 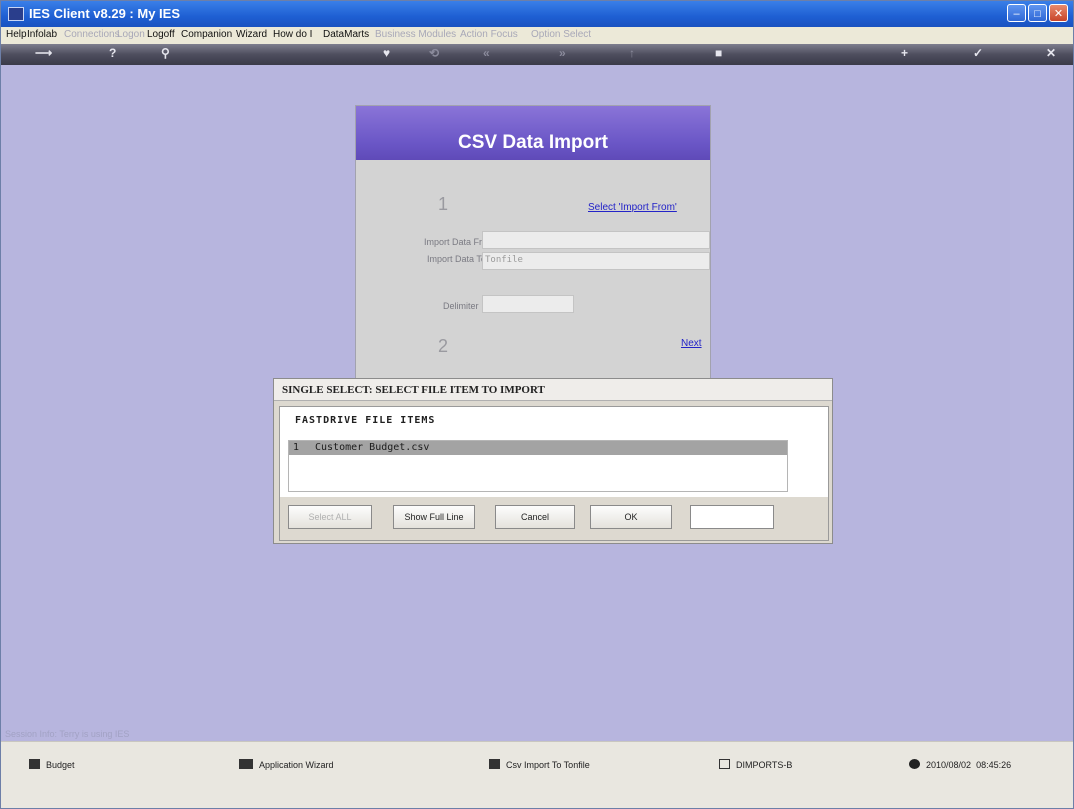 I want to click on status-date: 2010/08/02, so click(x=949, y=765).